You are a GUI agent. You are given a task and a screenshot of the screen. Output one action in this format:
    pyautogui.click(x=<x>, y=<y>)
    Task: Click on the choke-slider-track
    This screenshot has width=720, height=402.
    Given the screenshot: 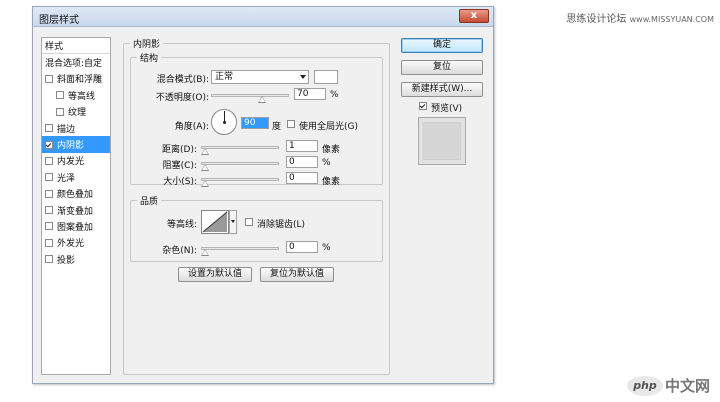 What is the action you would take?
    pyautogui.click(x=240, y=163)
    